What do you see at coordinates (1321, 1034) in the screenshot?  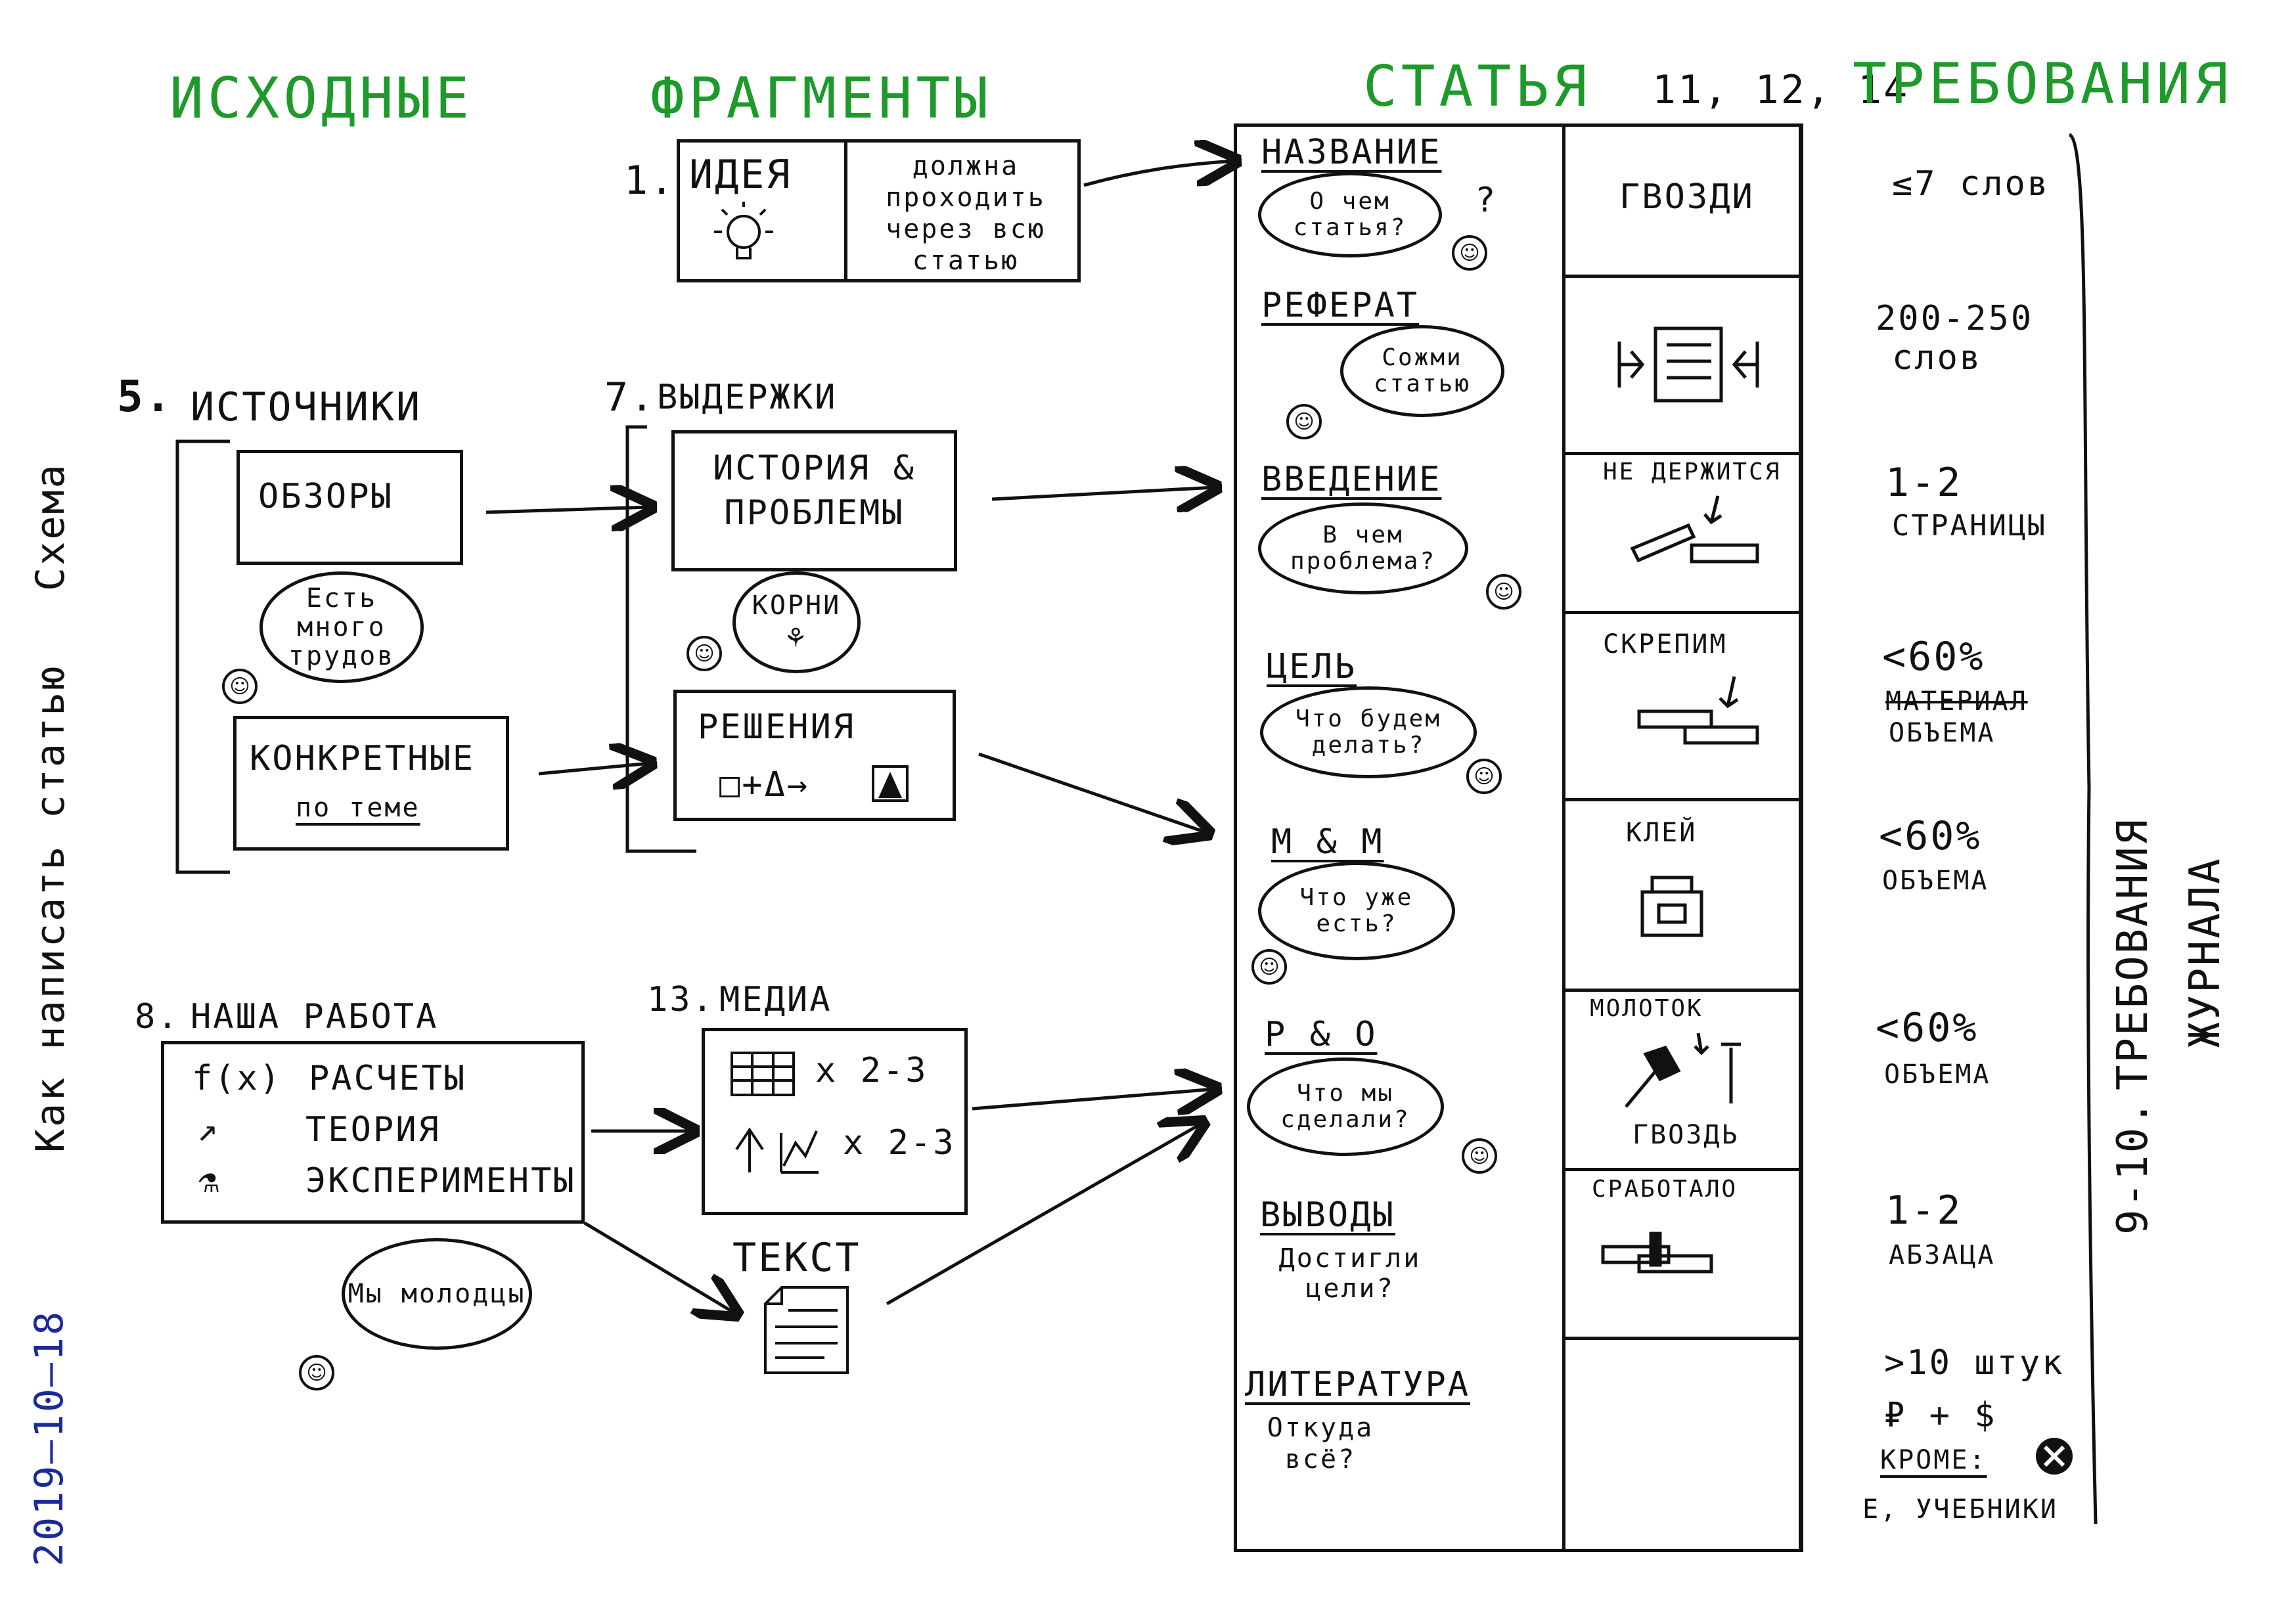 I see `section-title-results: Р & О` at bounding box center [1321, 1034].